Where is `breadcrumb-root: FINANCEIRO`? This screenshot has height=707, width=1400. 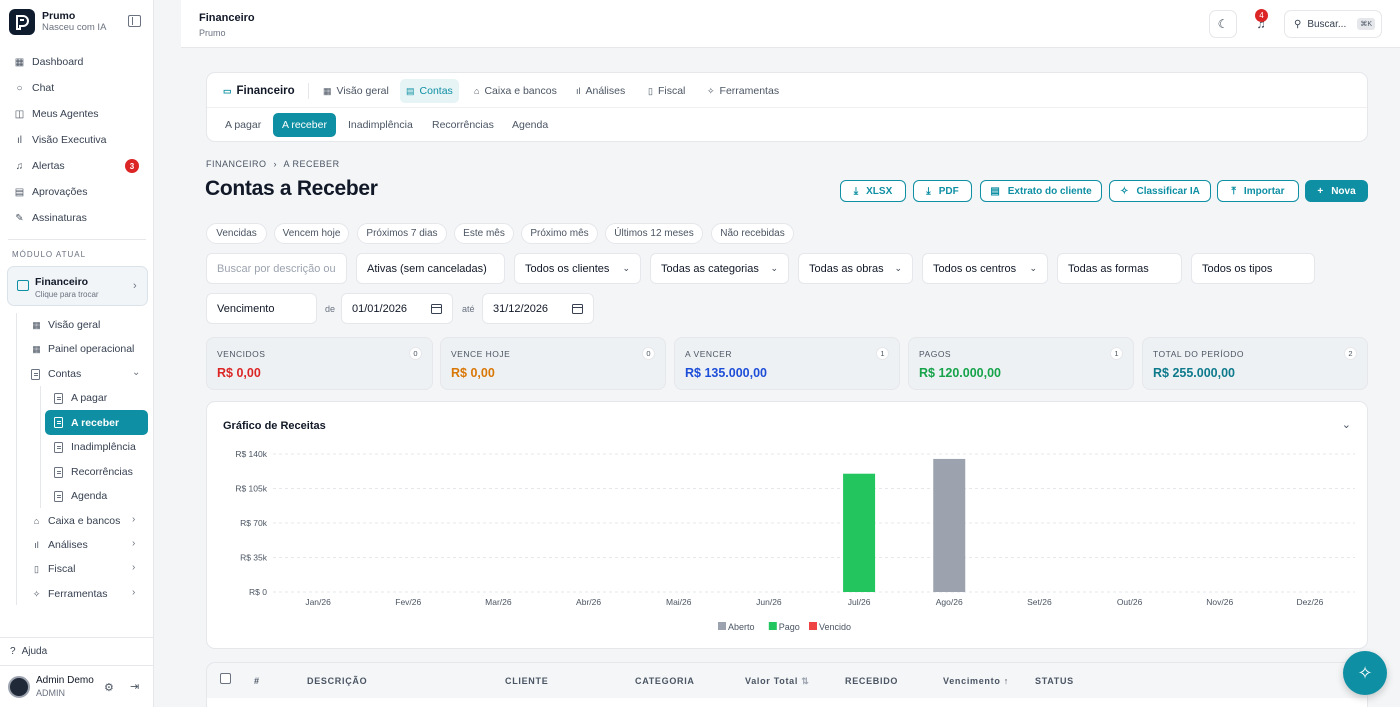 breadcrumb-root: FINANCEIRO is located at coordinates (236, 164).